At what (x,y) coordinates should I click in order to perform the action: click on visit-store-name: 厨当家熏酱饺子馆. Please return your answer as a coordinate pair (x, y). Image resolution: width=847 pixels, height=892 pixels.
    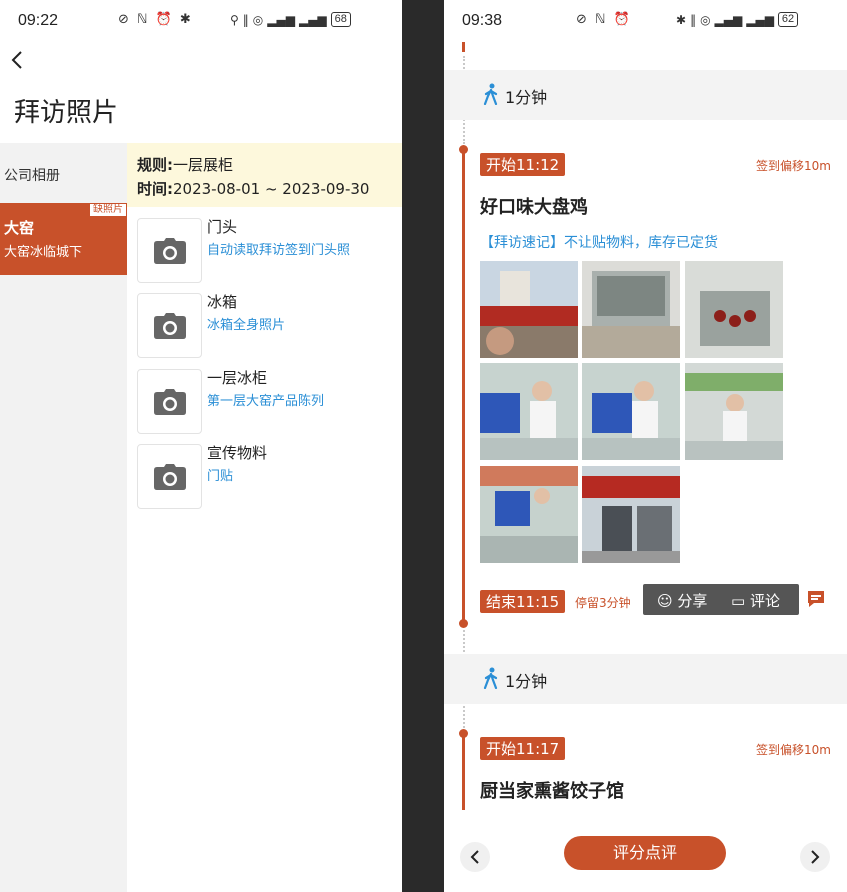
    Looking at the image, I should click on (552, 791).